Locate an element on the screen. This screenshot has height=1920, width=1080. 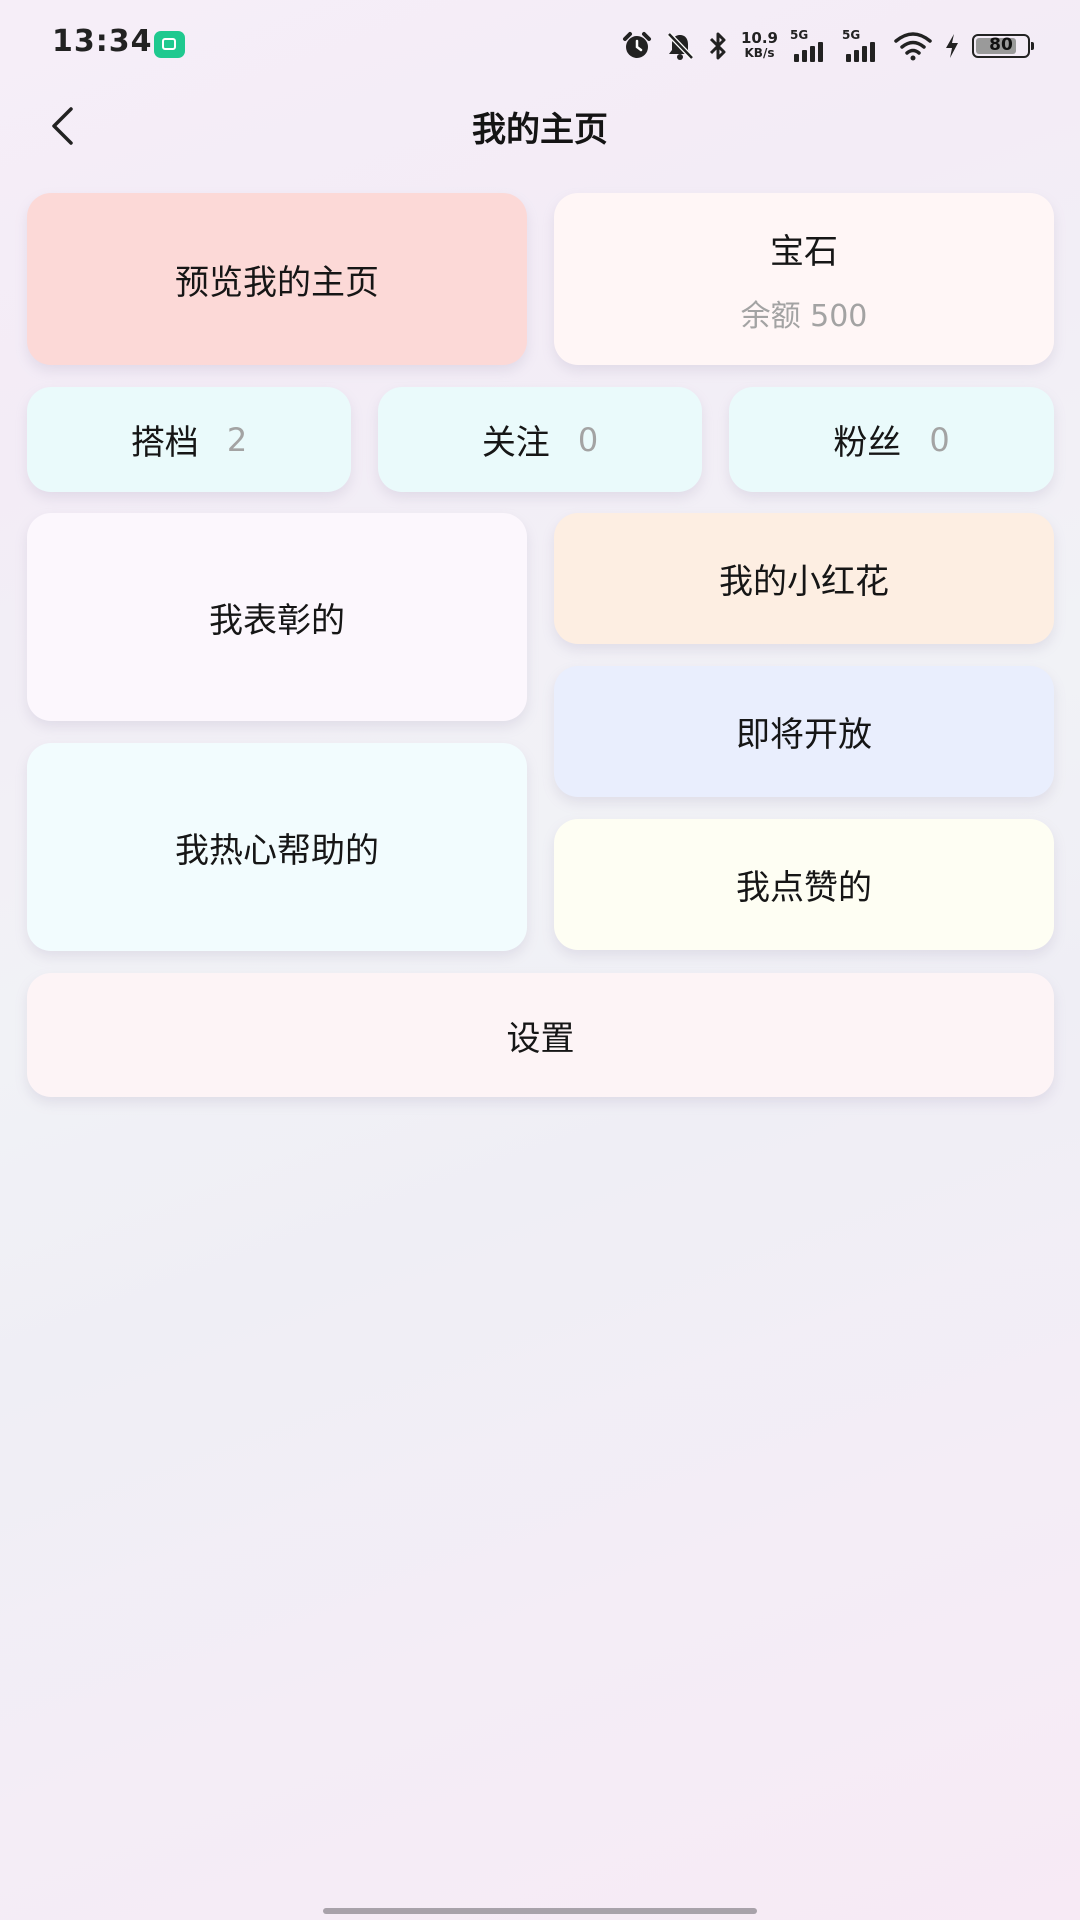
home-indicator is located at coordinates (540, 1911).